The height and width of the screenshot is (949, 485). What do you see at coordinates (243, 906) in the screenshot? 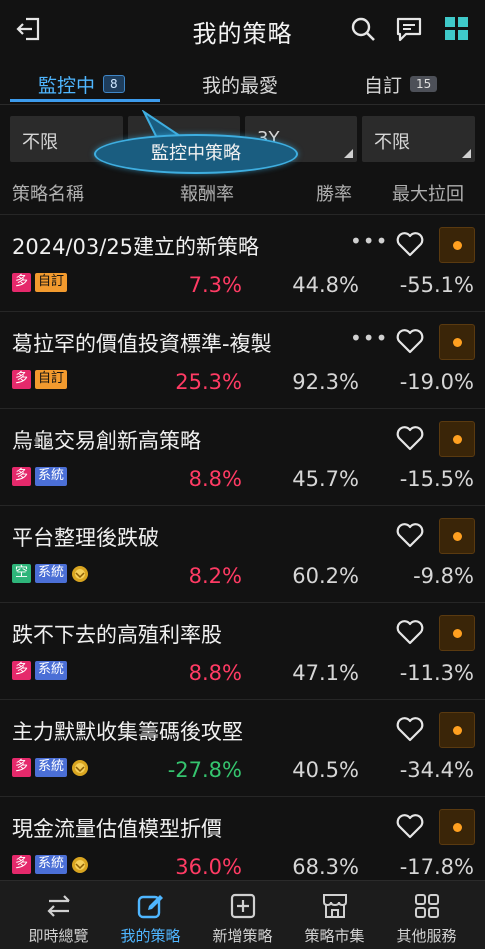
I see `add-square-icon` at bounding box center [243, 906].